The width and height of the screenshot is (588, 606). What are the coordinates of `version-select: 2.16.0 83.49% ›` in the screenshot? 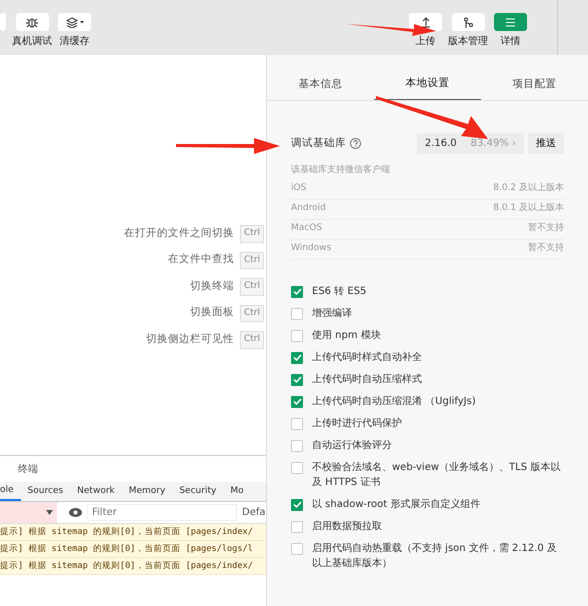 It's located at (470, 143).